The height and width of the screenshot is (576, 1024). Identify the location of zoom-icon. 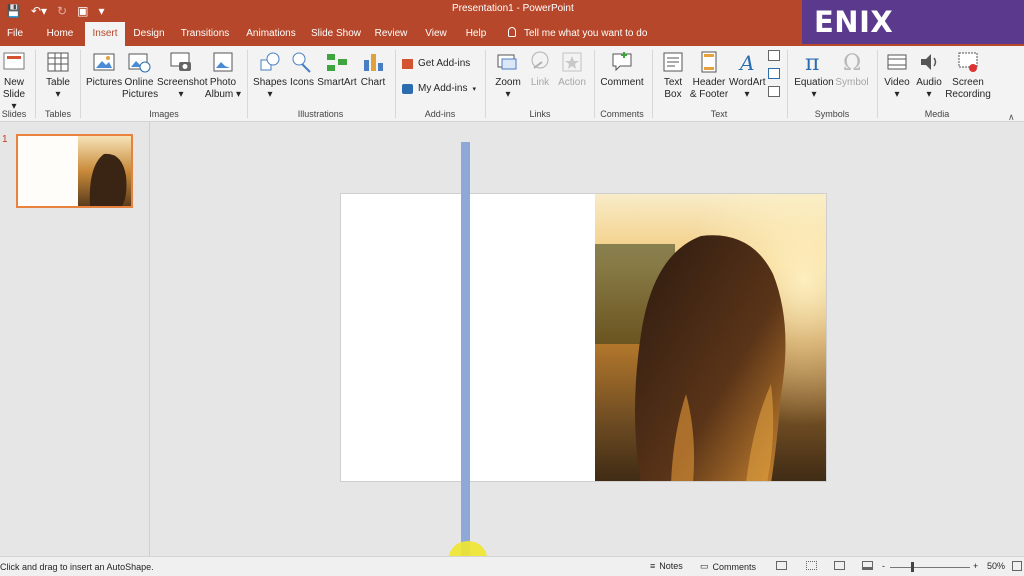
(507, 62).